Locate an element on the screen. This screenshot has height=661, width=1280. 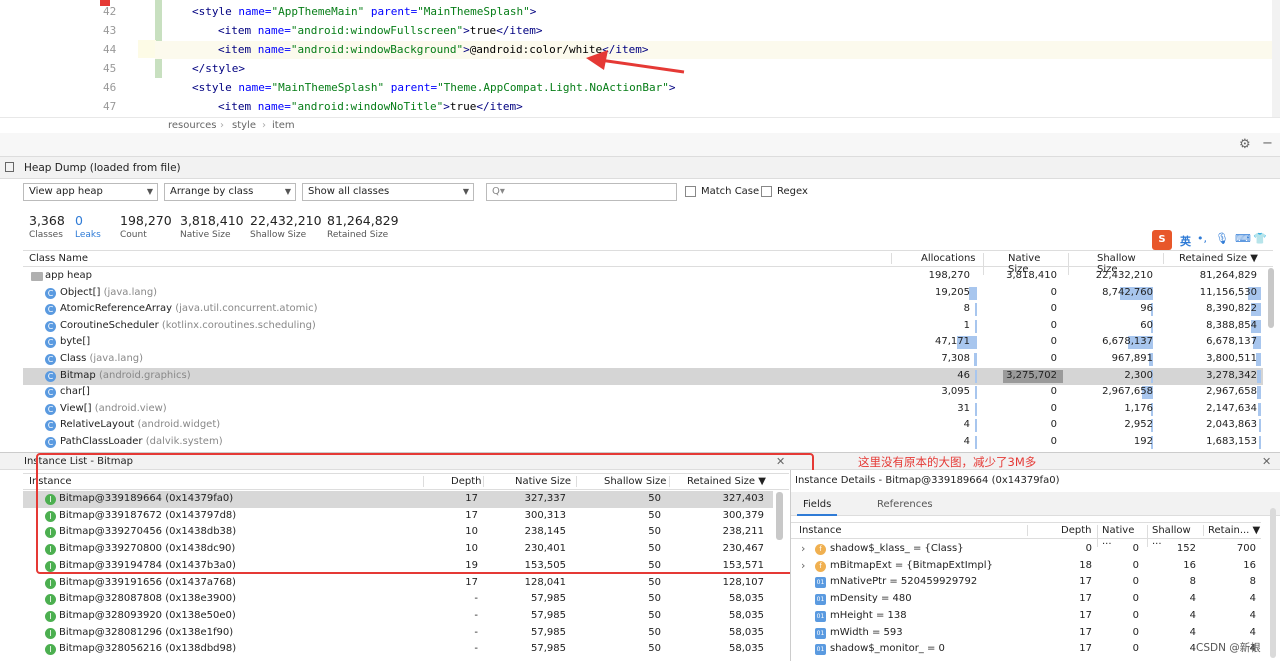
field-row: 01 mHeight = 138 17 0 4 4 is located at coordinates (1029, 616).